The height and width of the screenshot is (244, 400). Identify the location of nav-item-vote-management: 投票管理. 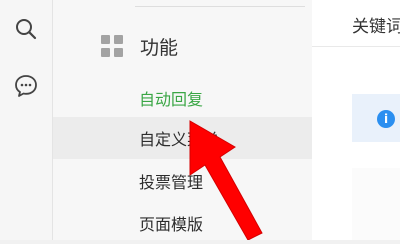
(182, 181).